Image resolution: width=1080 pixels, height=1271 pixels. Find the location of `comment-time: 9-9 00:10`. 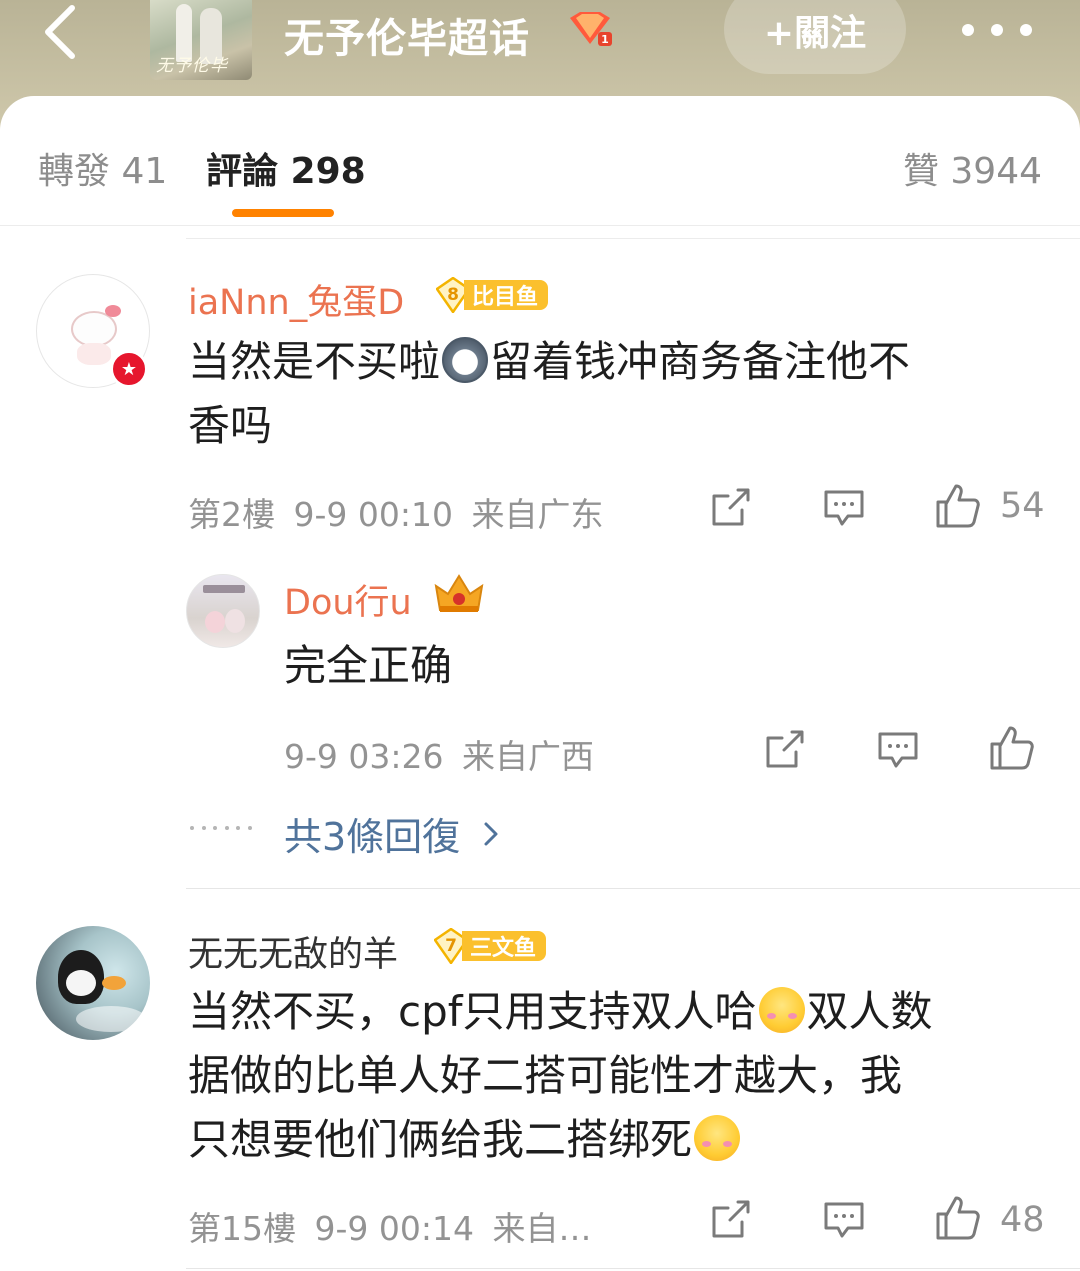

comment-time: 9-9 00:10 is located at coordinates (373, 514).